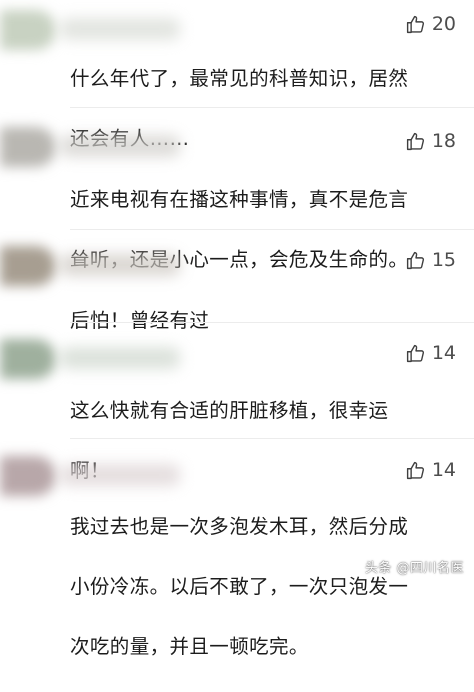  Describe the element at coordinates (229, 410) in the screenshot. I see `comment-line: 这么快就有合适的肝脏移植，很幸运` at that location.